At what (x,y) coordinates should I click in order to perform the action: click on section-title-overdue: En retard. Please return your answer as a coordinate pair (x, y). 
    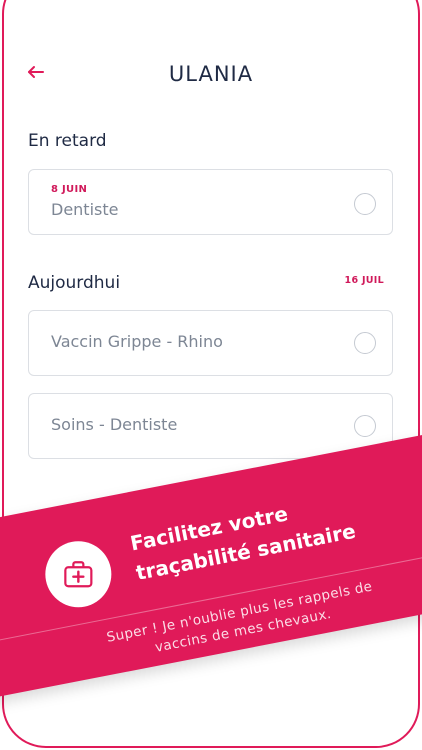
    Looking at the image, I should click on (67, 141).